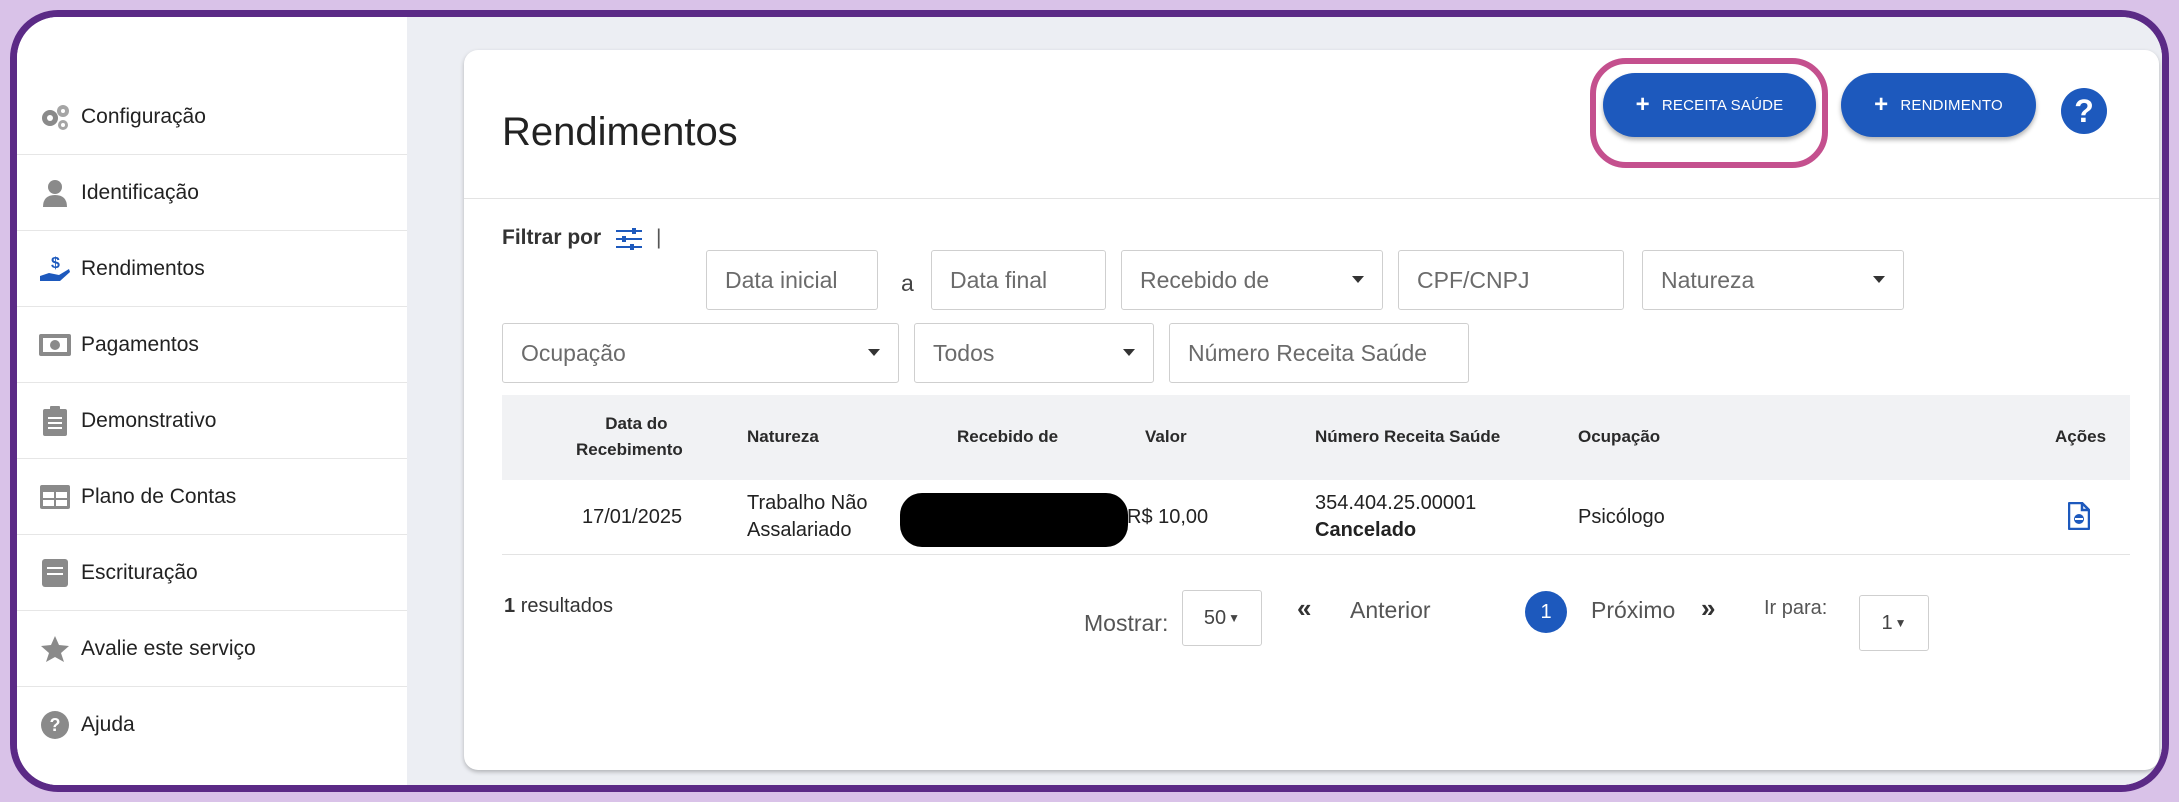 The height and width of the screenshot is (802, 2179). Describe the element at coordinates (807, 517) in the screenshot. I see `cell-natureza: Trabalho Não Assalariado` at that location.